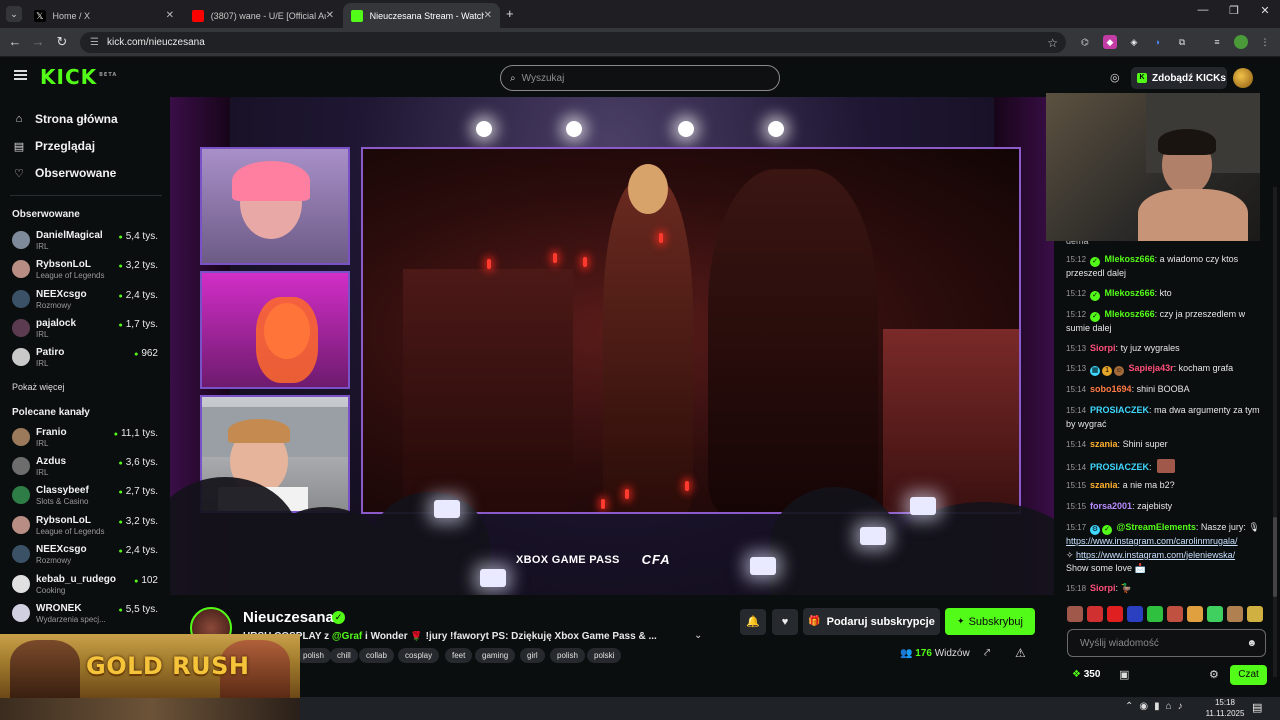 Image resolution: width=1280 pixels, height=720 pixels. Describe the element at coordinates (1217, 42) in the screenshot. I see `media-controls-icon: ≡` at that location.